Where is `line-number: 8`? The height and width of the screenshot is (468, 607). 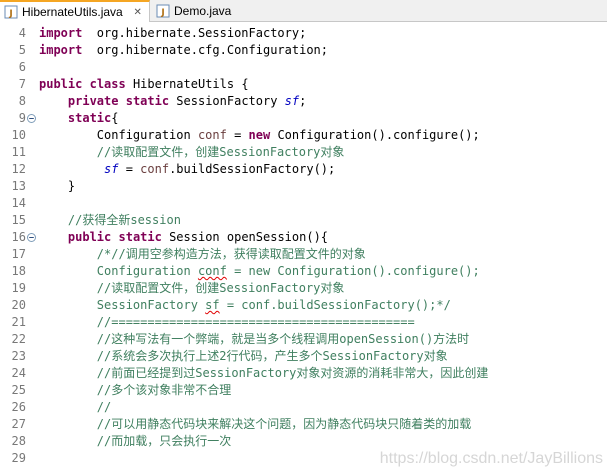
line-number: 8 is located at coordinates (22, 101).